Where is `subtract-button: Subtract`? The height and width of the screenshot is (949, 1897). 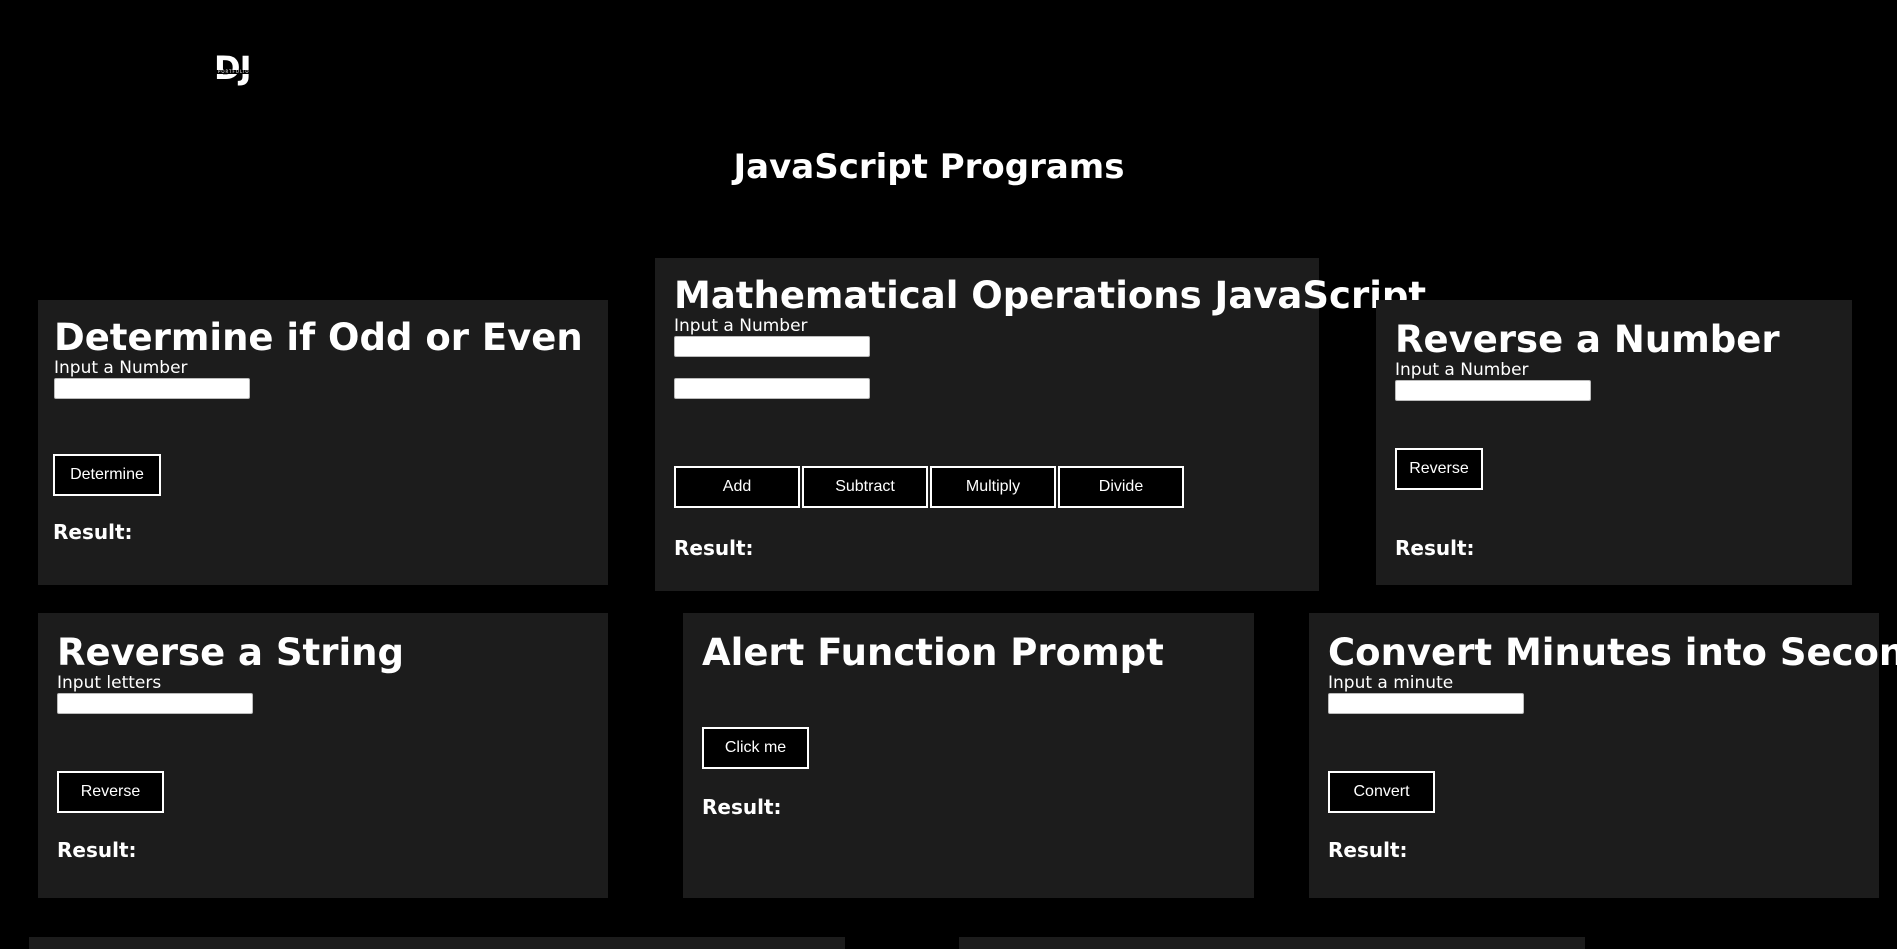
subtract-button: Subtract is located at coordinates (865, 487).